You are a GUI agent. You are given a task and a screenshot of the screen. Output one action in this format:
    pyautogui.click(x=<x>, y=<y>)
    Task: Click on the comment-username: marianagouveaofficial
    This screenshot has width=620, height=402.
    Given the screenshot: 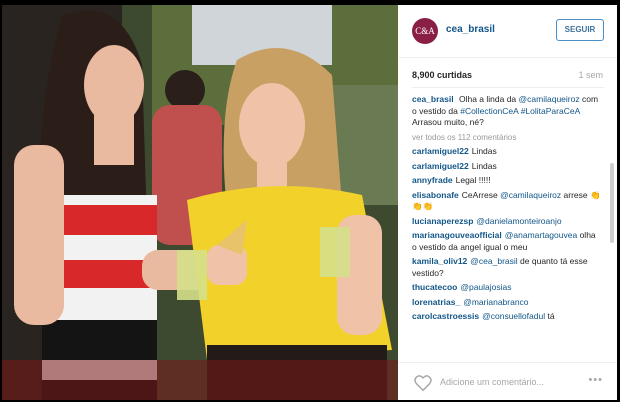 What is the action you would take?
    pyautogui.click(x=457, y=235)
    